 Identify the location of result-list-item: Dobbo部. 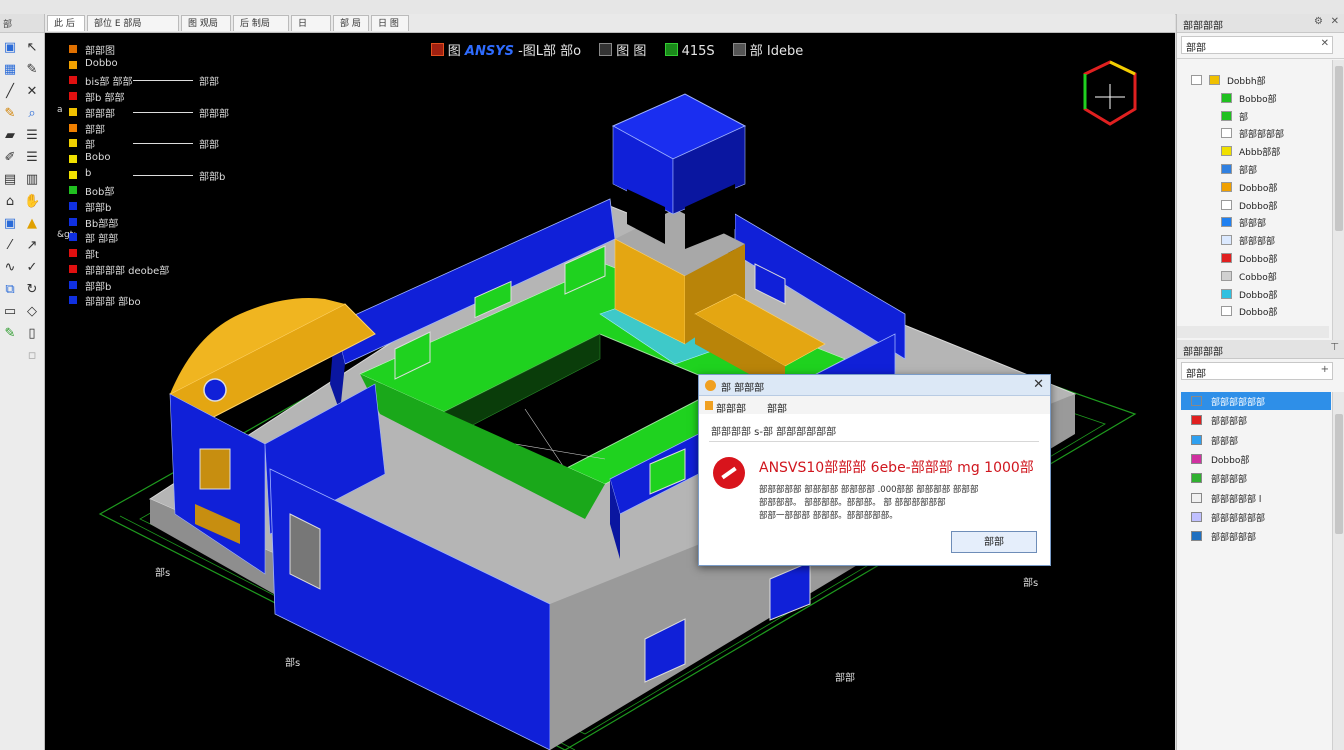
(1256, 459).